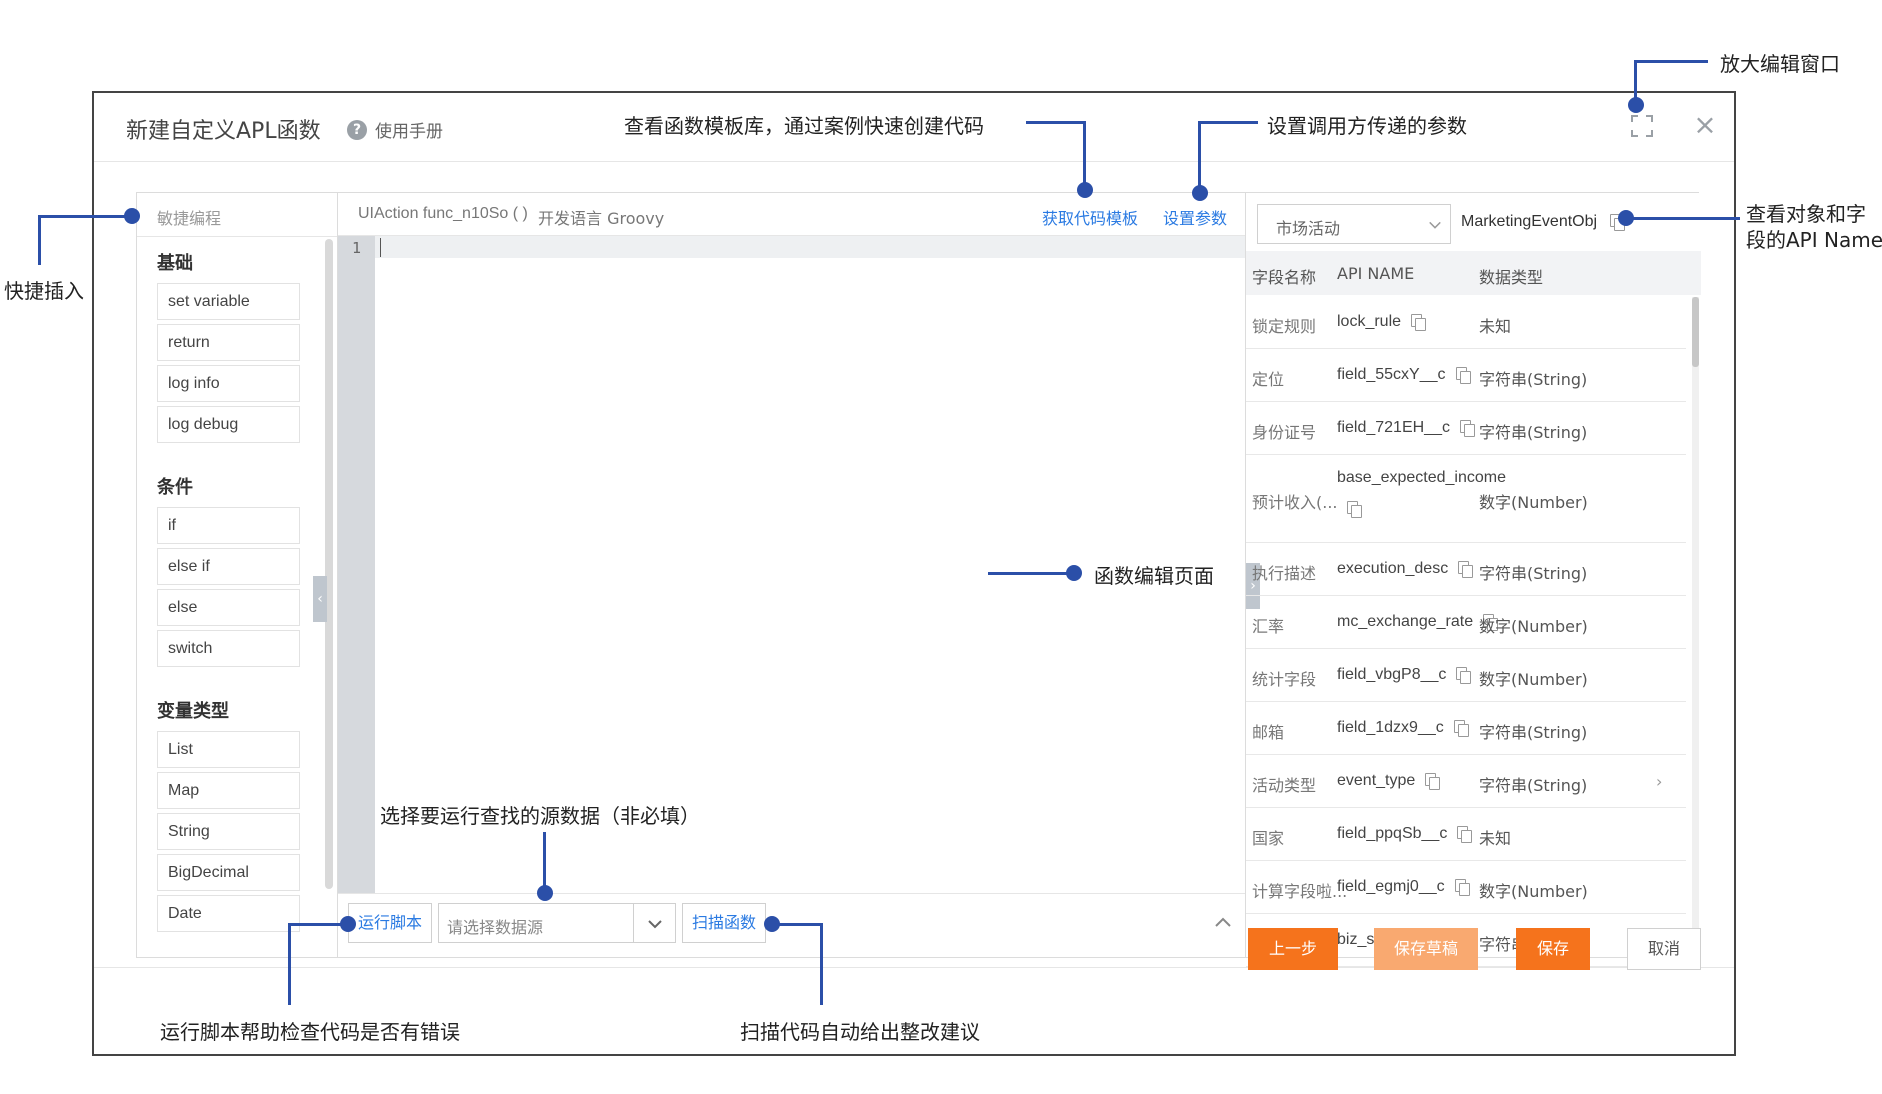 This screenshot has height=1094, width=1882. What do you see at coordinates (1642, 126) in the screenshot?
I see `expand-icon` at bounding box center [1642, 126].